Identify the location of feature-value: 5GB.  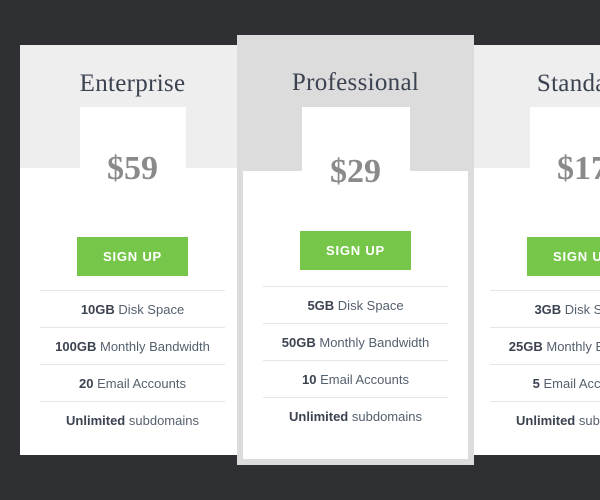
(321, 305).